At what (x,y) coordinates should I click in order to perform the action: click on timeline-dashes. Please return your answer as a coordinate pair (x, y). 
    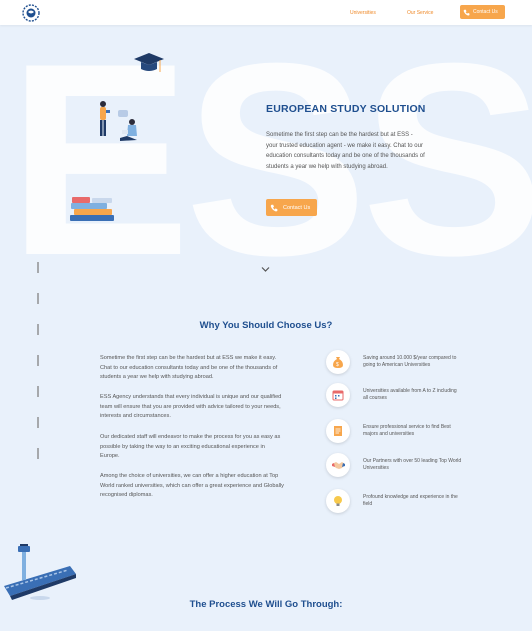
    Looking at the image, I should click on (38, 362).